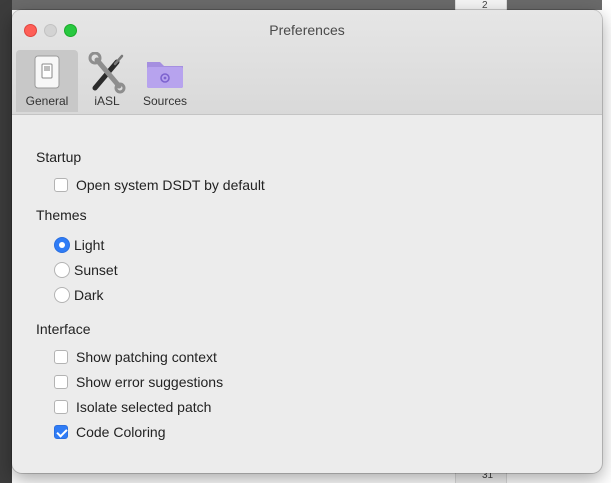  I want to click on theme-sunset-label: Sunset, so click(96, 270).